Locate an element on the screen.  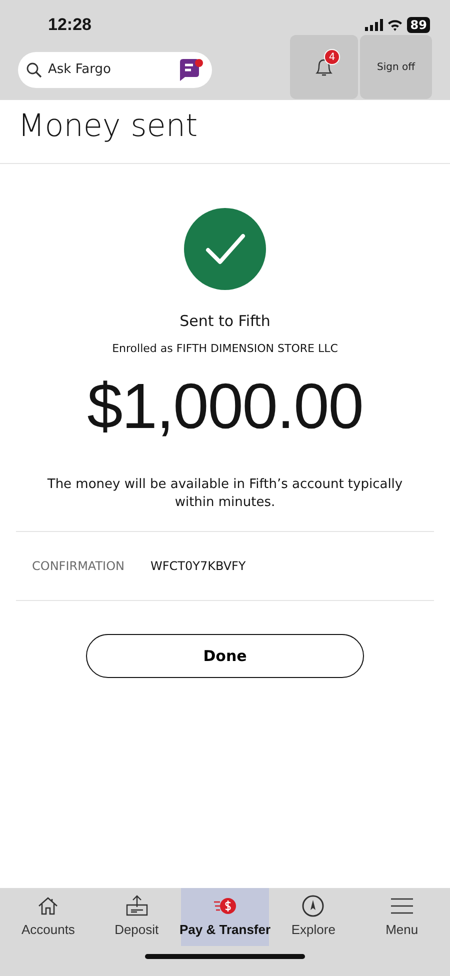
search-icon is located at coordinates (34, 70).